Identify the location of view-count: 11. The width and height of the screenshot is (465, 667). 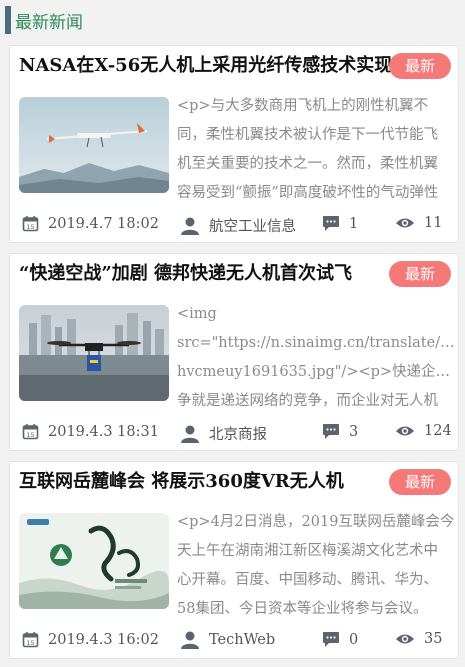
(433, 223).